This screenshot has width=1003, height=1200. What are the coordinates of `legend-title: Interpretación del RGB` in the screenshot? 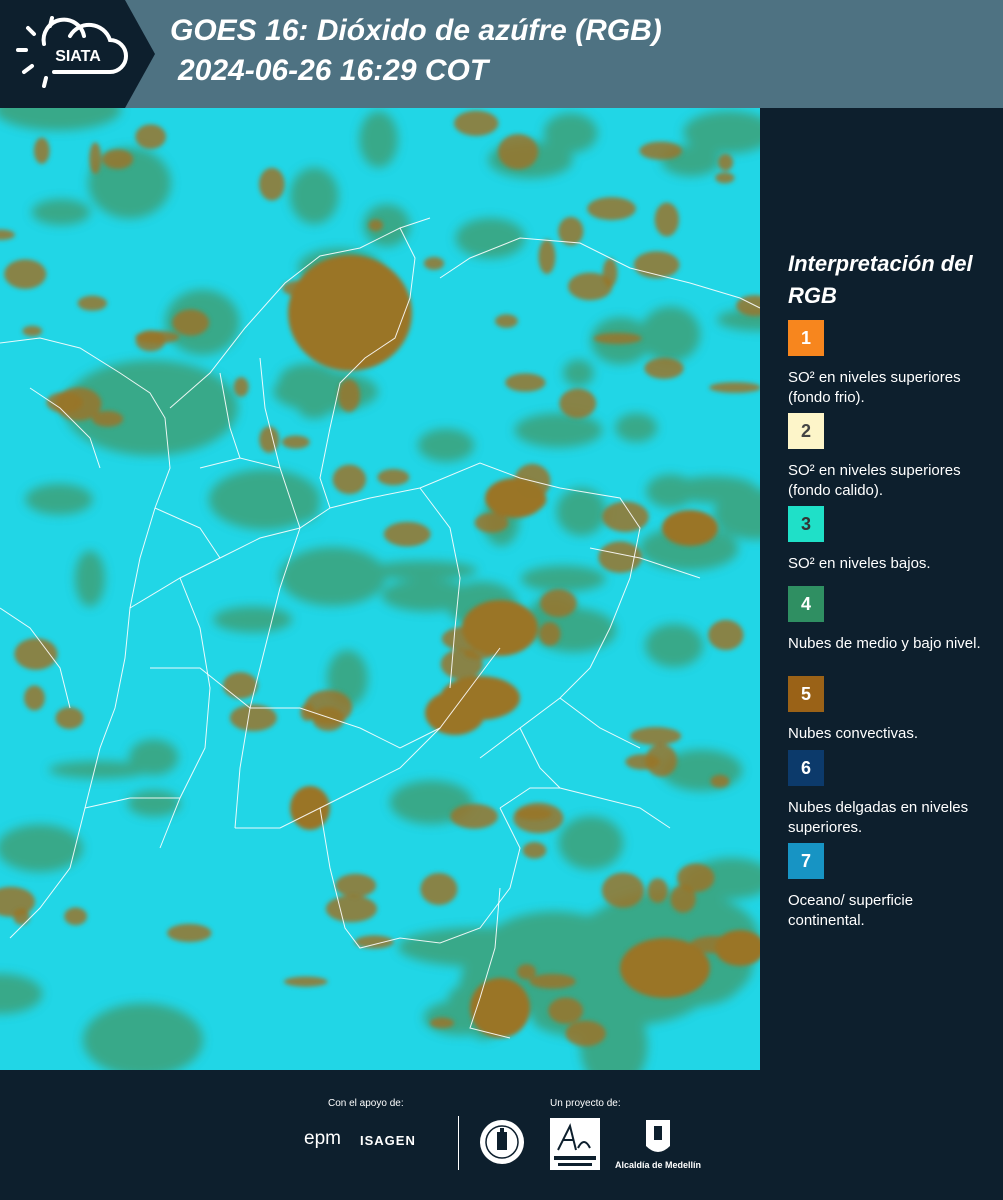 It's located at (880, 279).